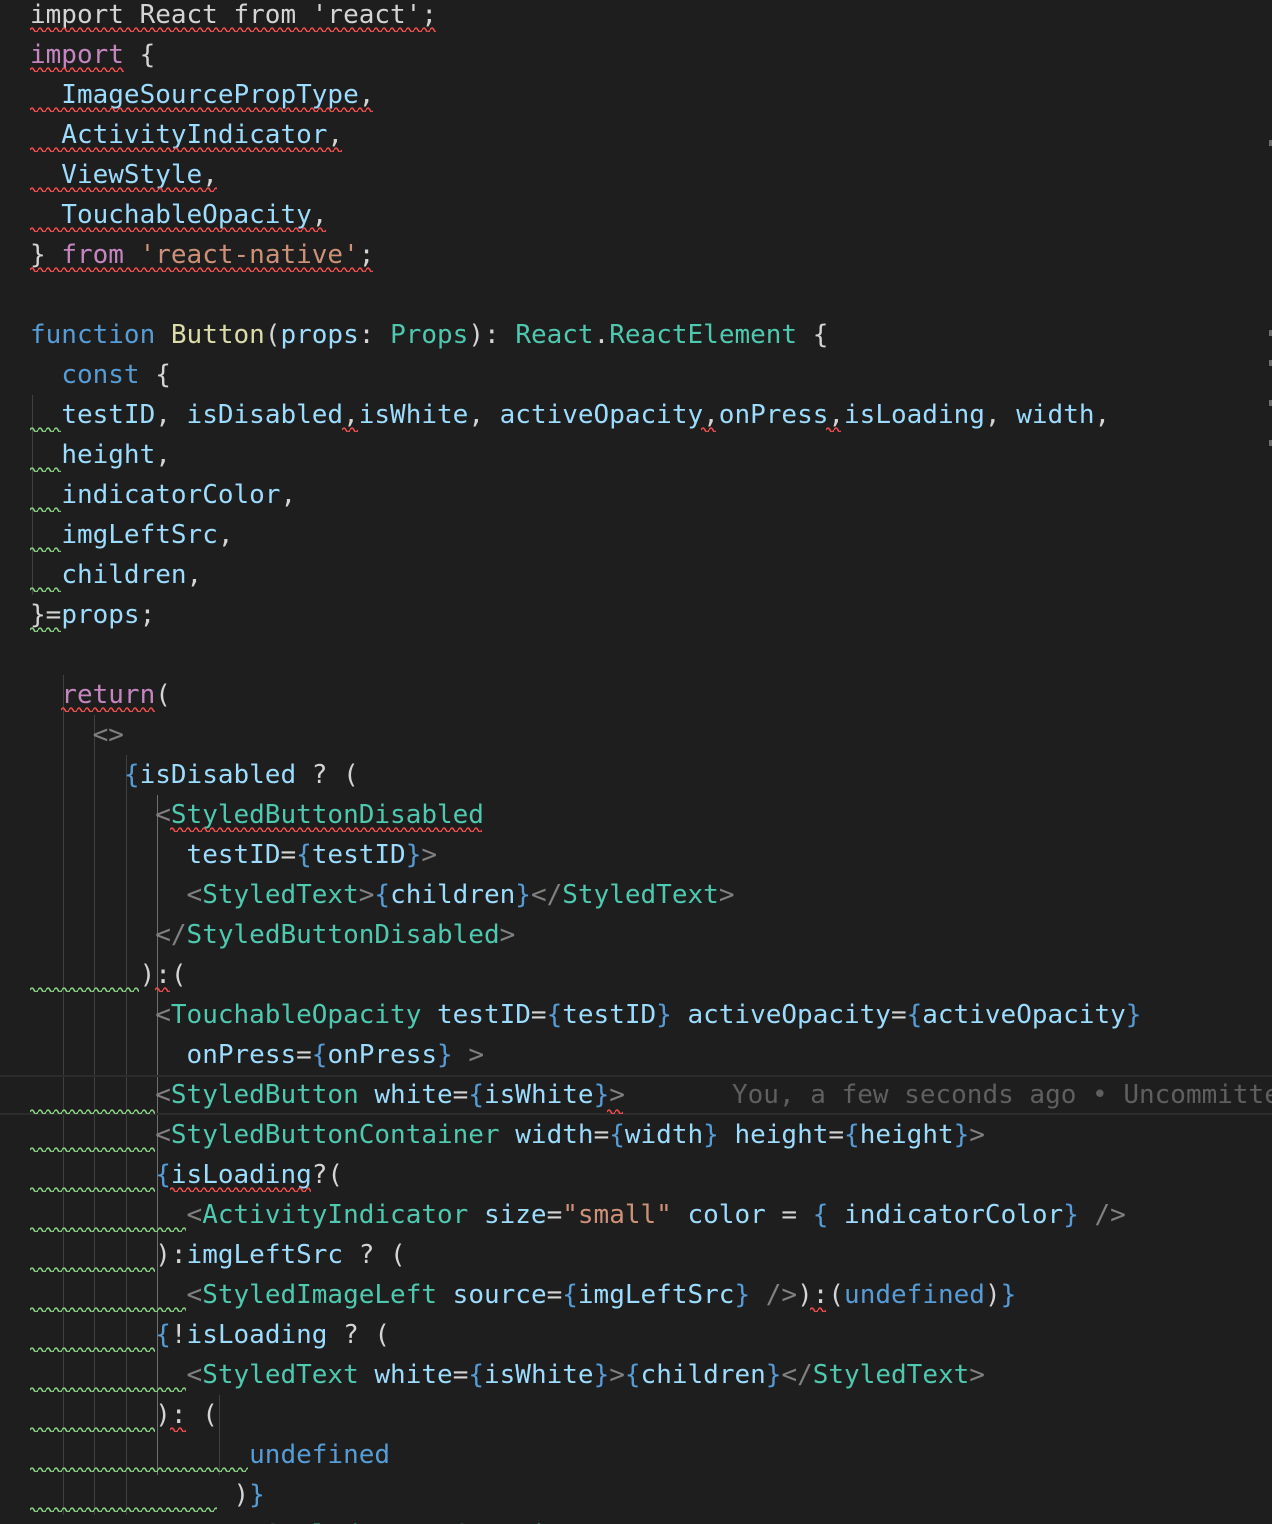  Describe the element at coordinates (163, 815) in the screenshot. I see `code-token: <` at that location.